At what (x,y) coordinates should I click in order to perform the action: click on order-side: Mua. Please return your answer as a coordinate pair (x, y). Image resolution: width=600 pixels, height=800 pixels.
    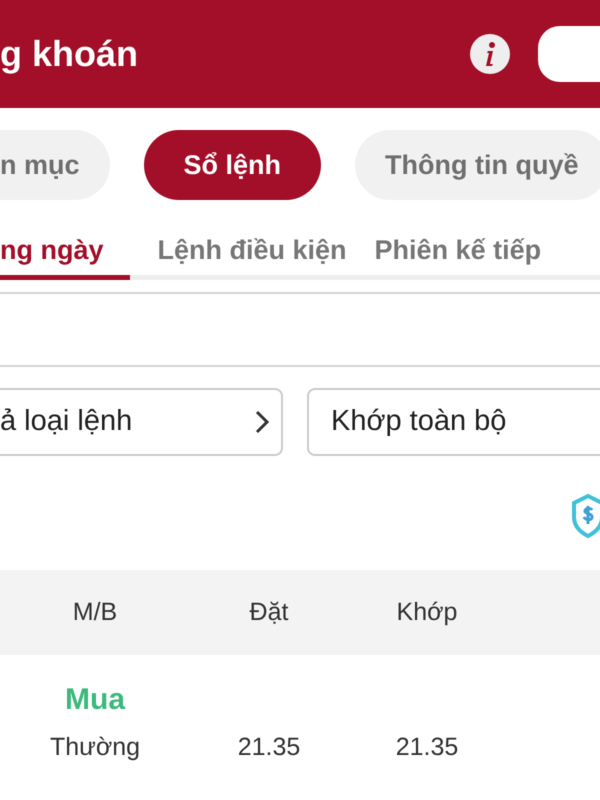
    Looking at the image, I should click on (95, 699).